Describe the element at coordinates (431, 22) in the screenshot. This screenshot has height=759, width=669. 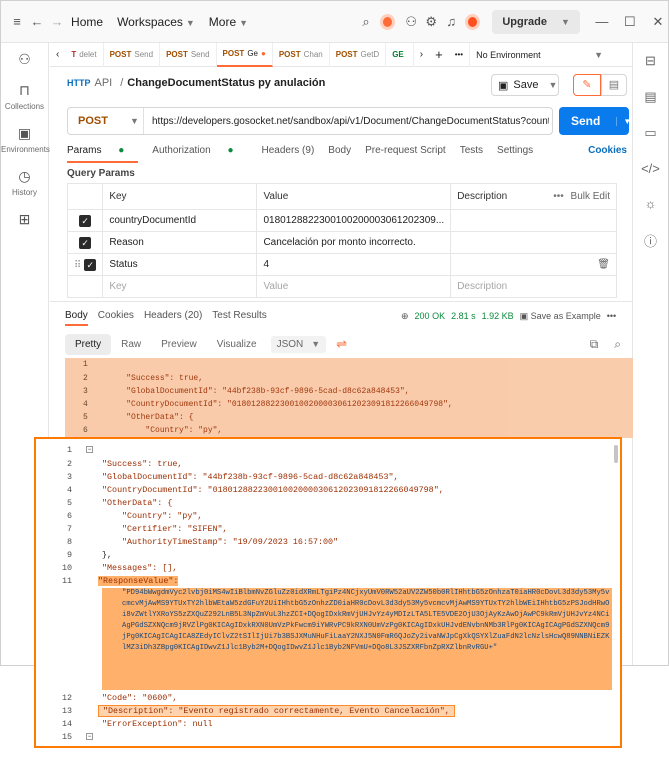
I see `settings-icon: ⚙` at that location.